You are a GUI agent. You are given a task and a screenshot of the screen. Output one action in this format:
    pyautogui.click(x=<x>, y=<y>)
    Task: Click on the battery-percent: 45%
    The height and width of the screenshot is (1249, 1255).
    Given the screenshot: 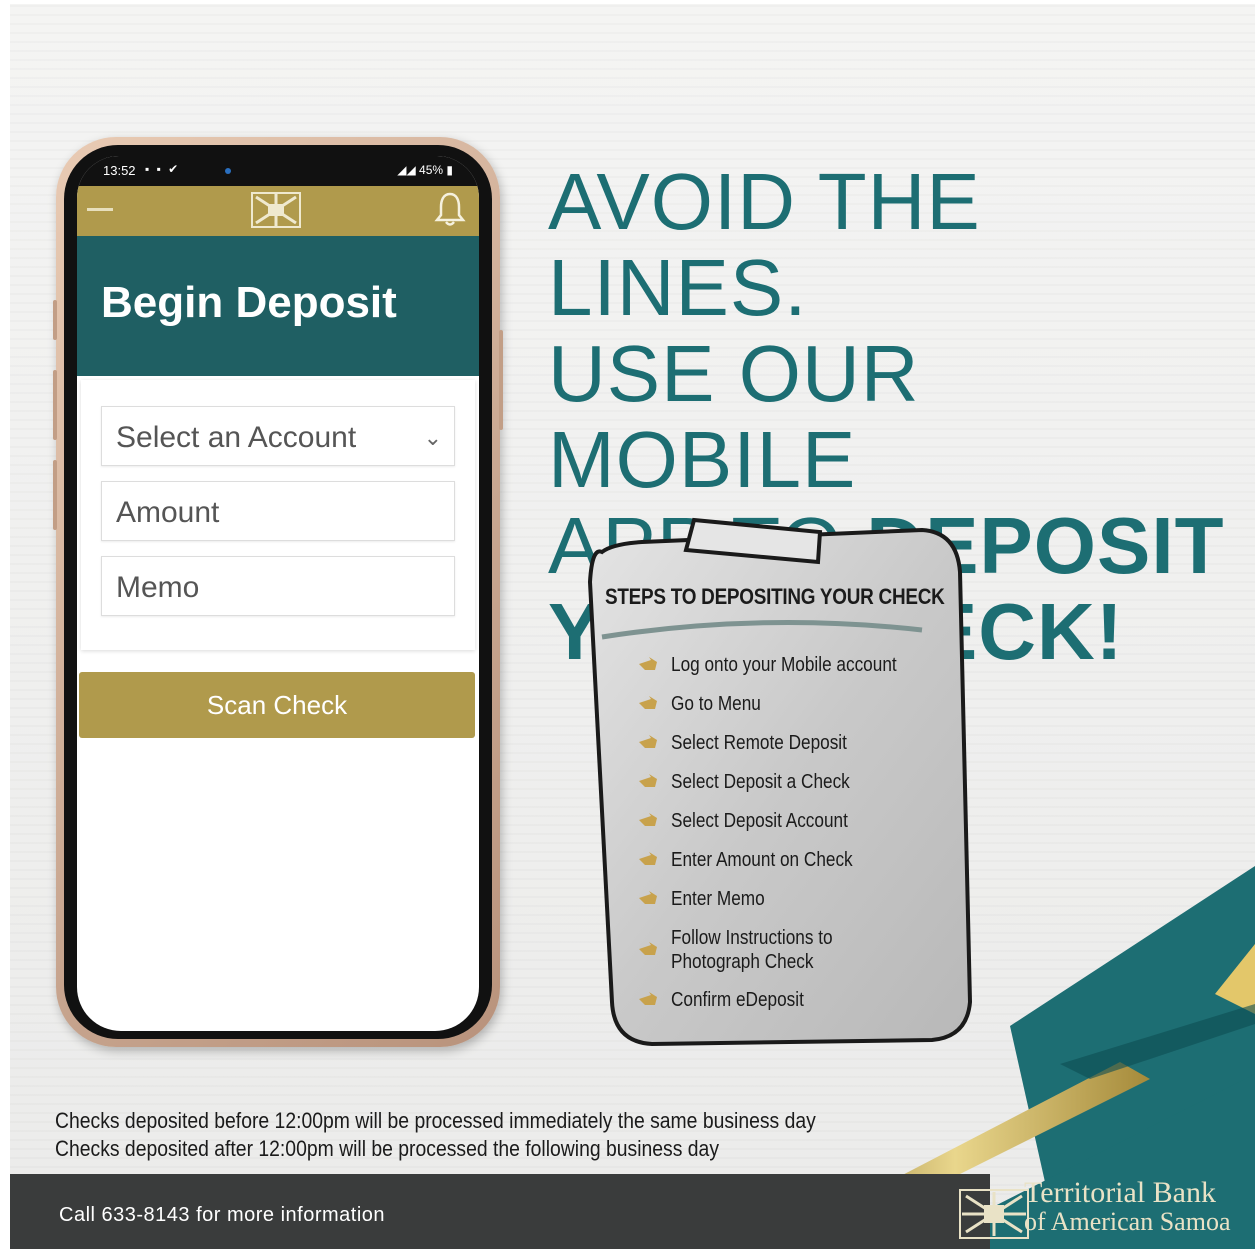 What is the action you would take?
    pyautogui.click(x=431, y=170)
    